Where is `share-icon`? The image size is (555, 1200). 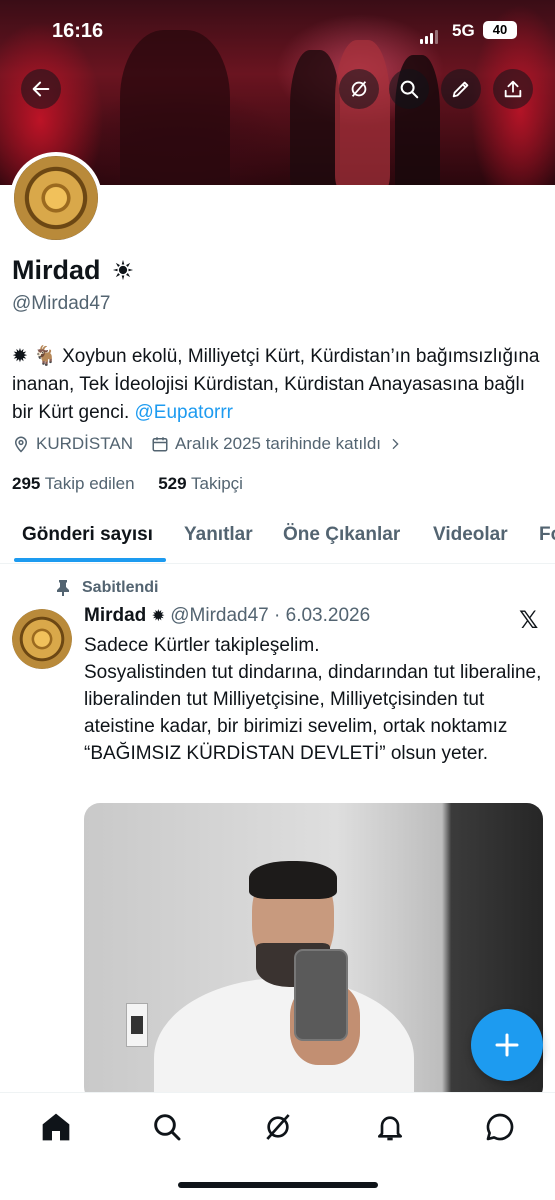 share-icon is located at coordinates (513, 89).